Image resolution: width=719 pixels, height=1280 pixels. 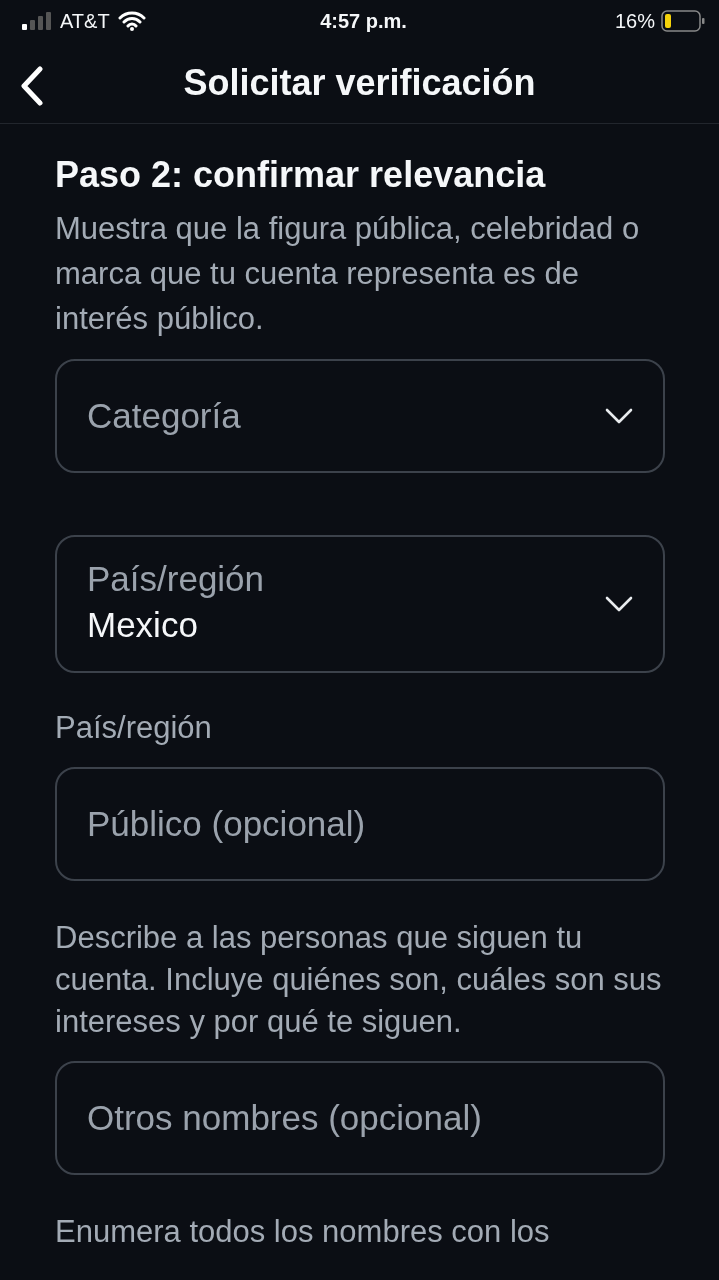 What do you see at coordinates (85, 21) in the screenshot?
I see `carrier-text: AT&T` at bounding box center [85, 21].